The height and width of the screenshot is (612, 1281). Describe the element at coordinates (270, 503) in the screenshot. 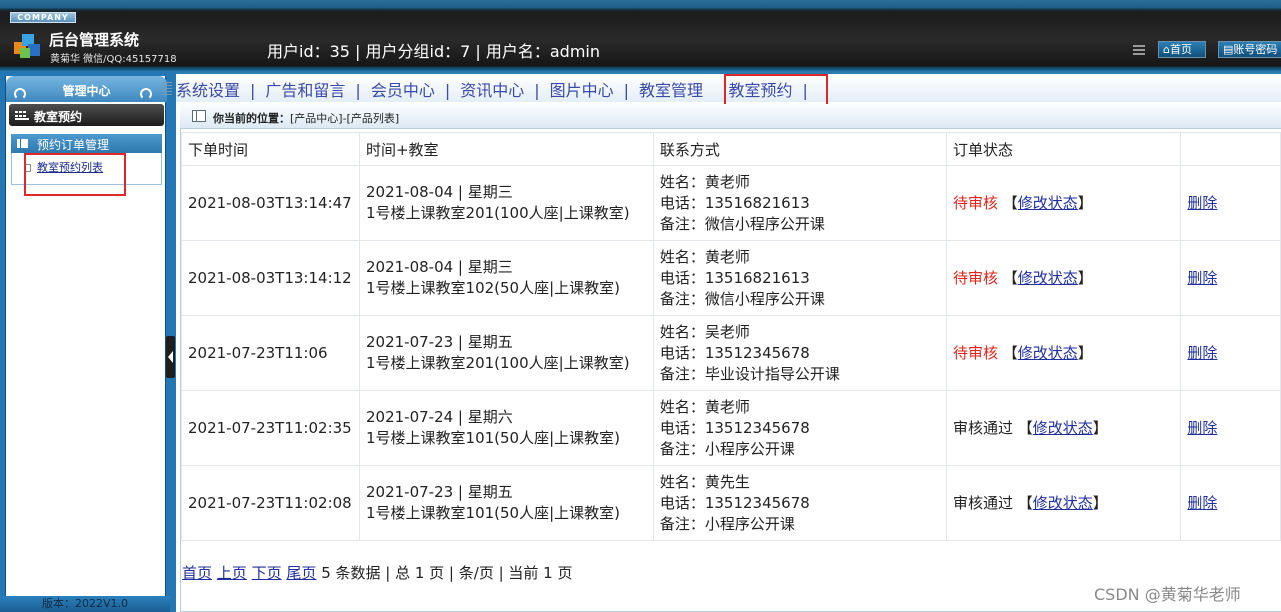

I see `order-time-cell: 2021-07-23T11:02:08` at that location.